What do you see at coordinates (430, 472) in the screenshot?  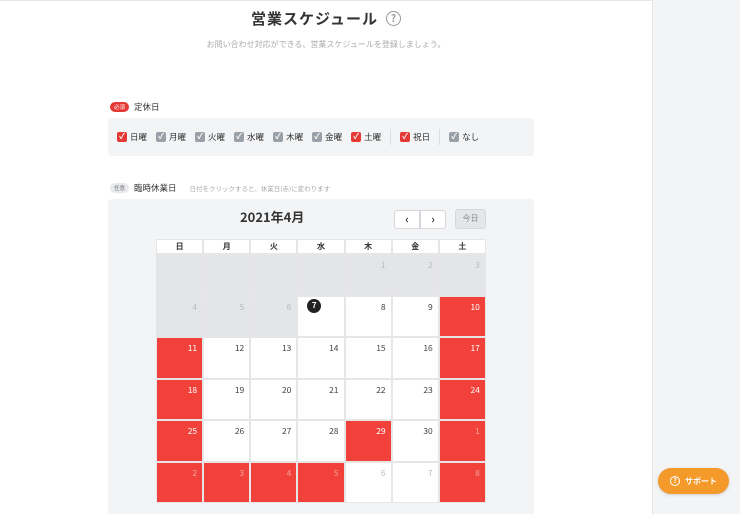 I see `day-number: 7` at bounding box center [430, 472].